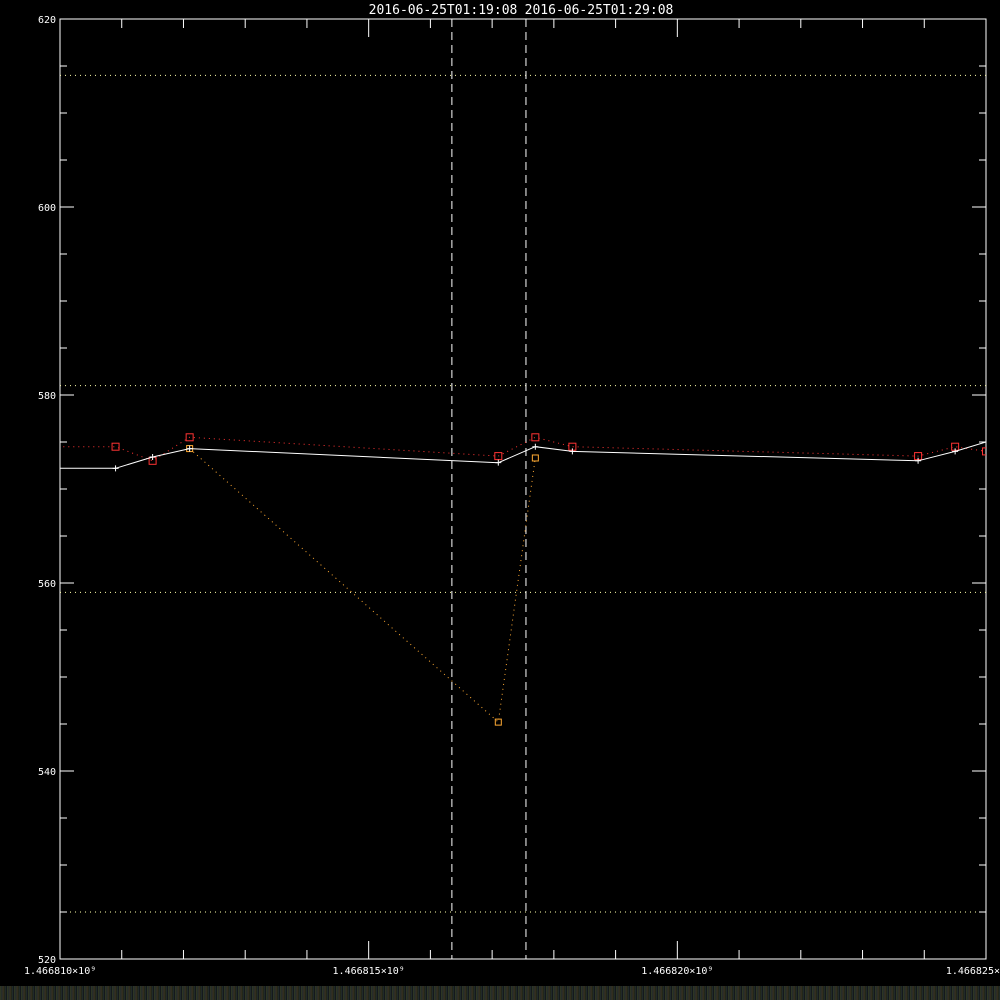 The image size is (1000, 1000). What do you see at coordinates (500, 993) in the screenshot?
I see `noise-strip` at bounding box center [500, 993].